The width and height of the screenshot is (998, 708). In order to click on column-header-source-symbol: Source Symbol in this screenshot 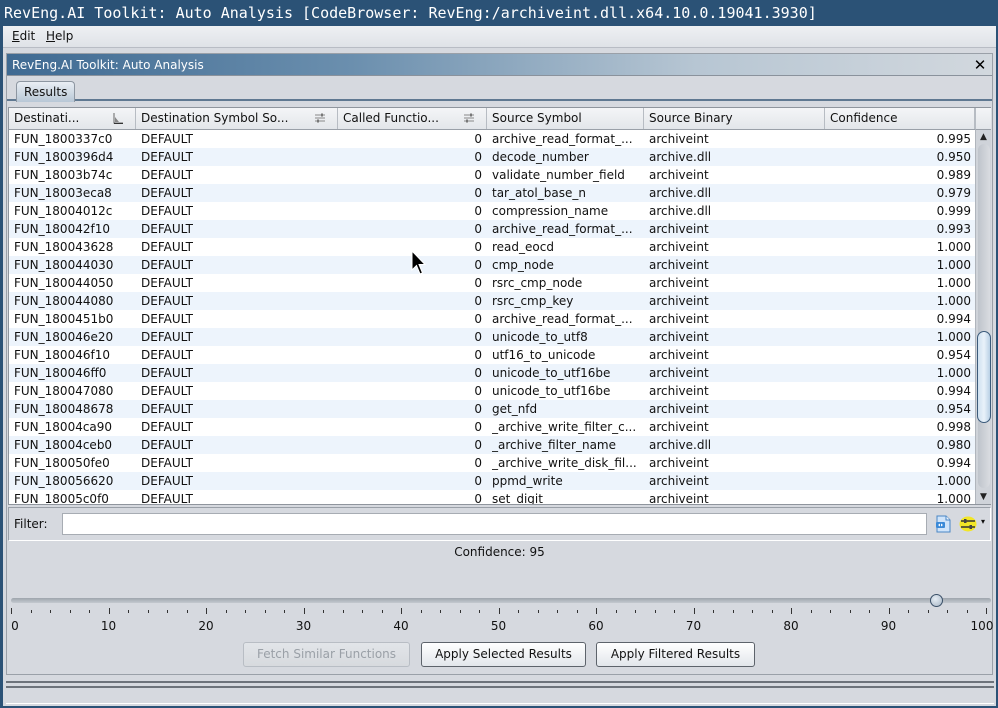, I will do `click(565, 118)`.